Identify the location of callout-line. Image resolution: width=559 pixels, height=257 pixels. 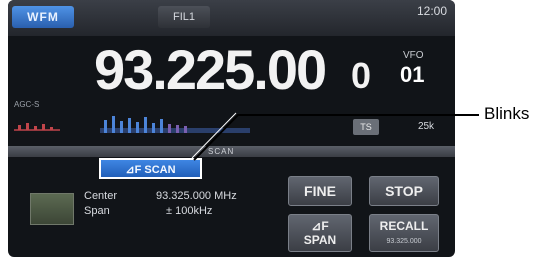
(335, 136).